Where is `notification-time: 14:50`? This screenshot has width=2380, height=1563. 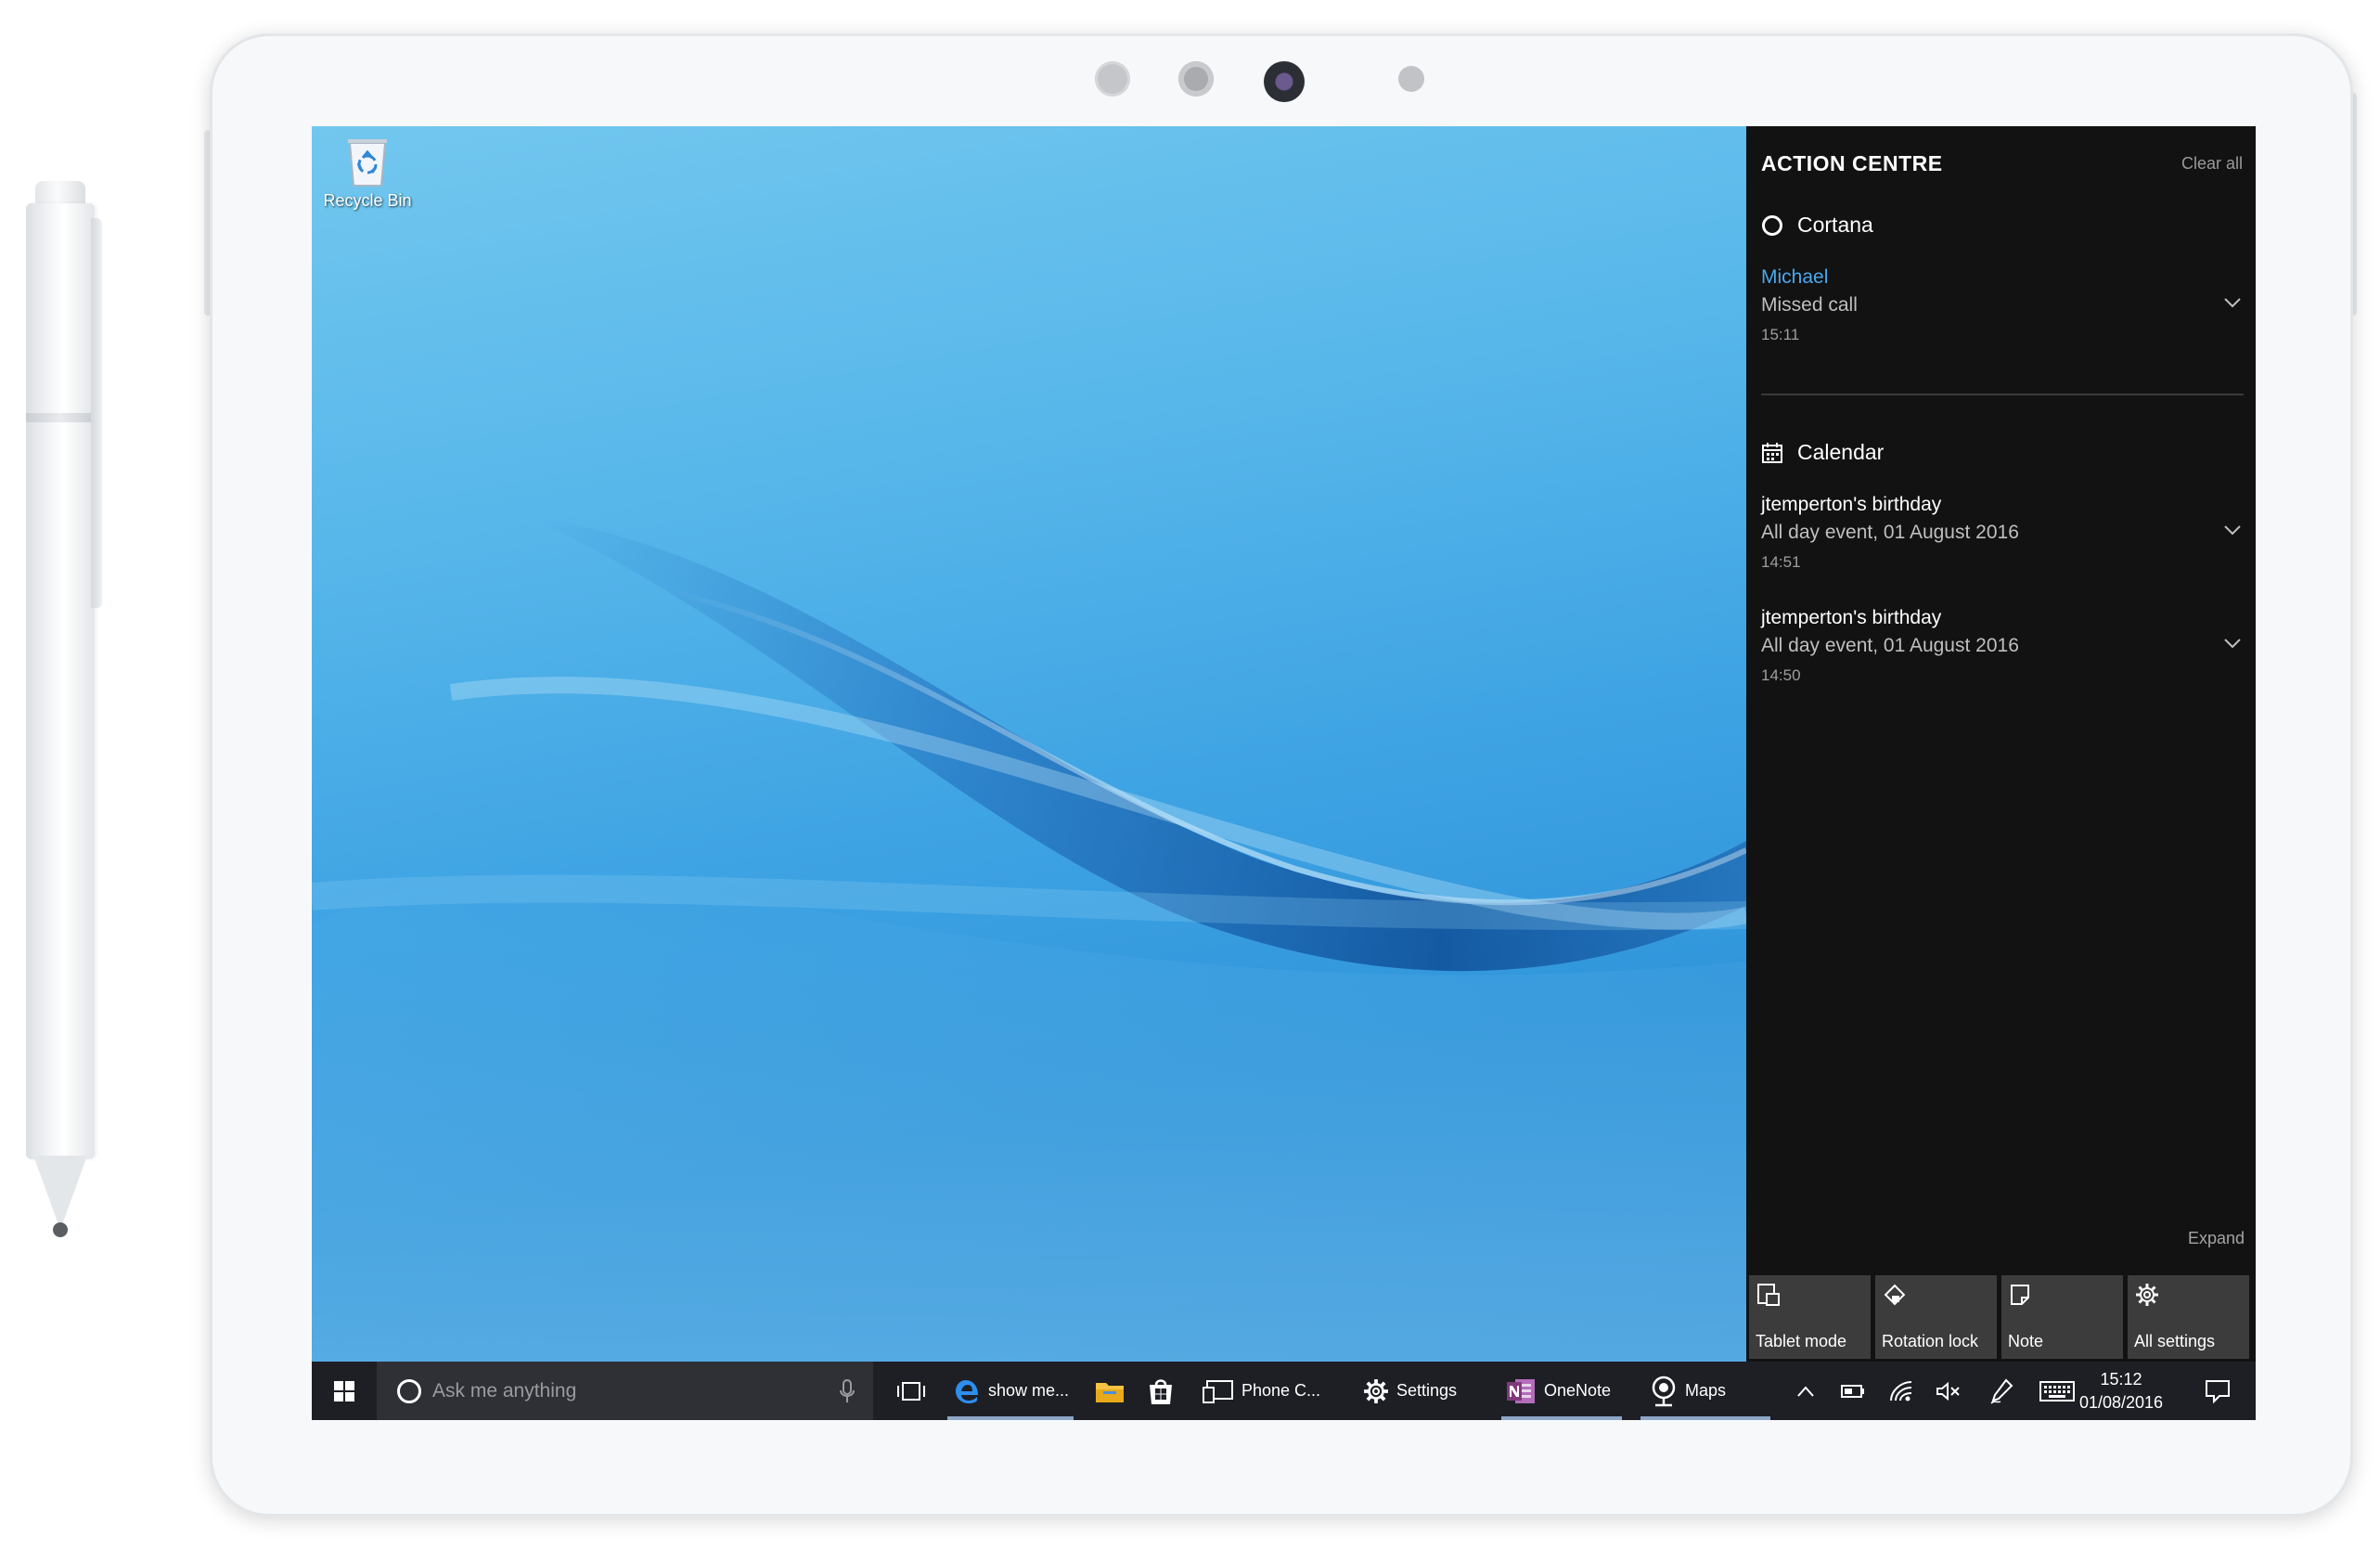
notification-time: 14:50 is located at coordinates (1781, 675).